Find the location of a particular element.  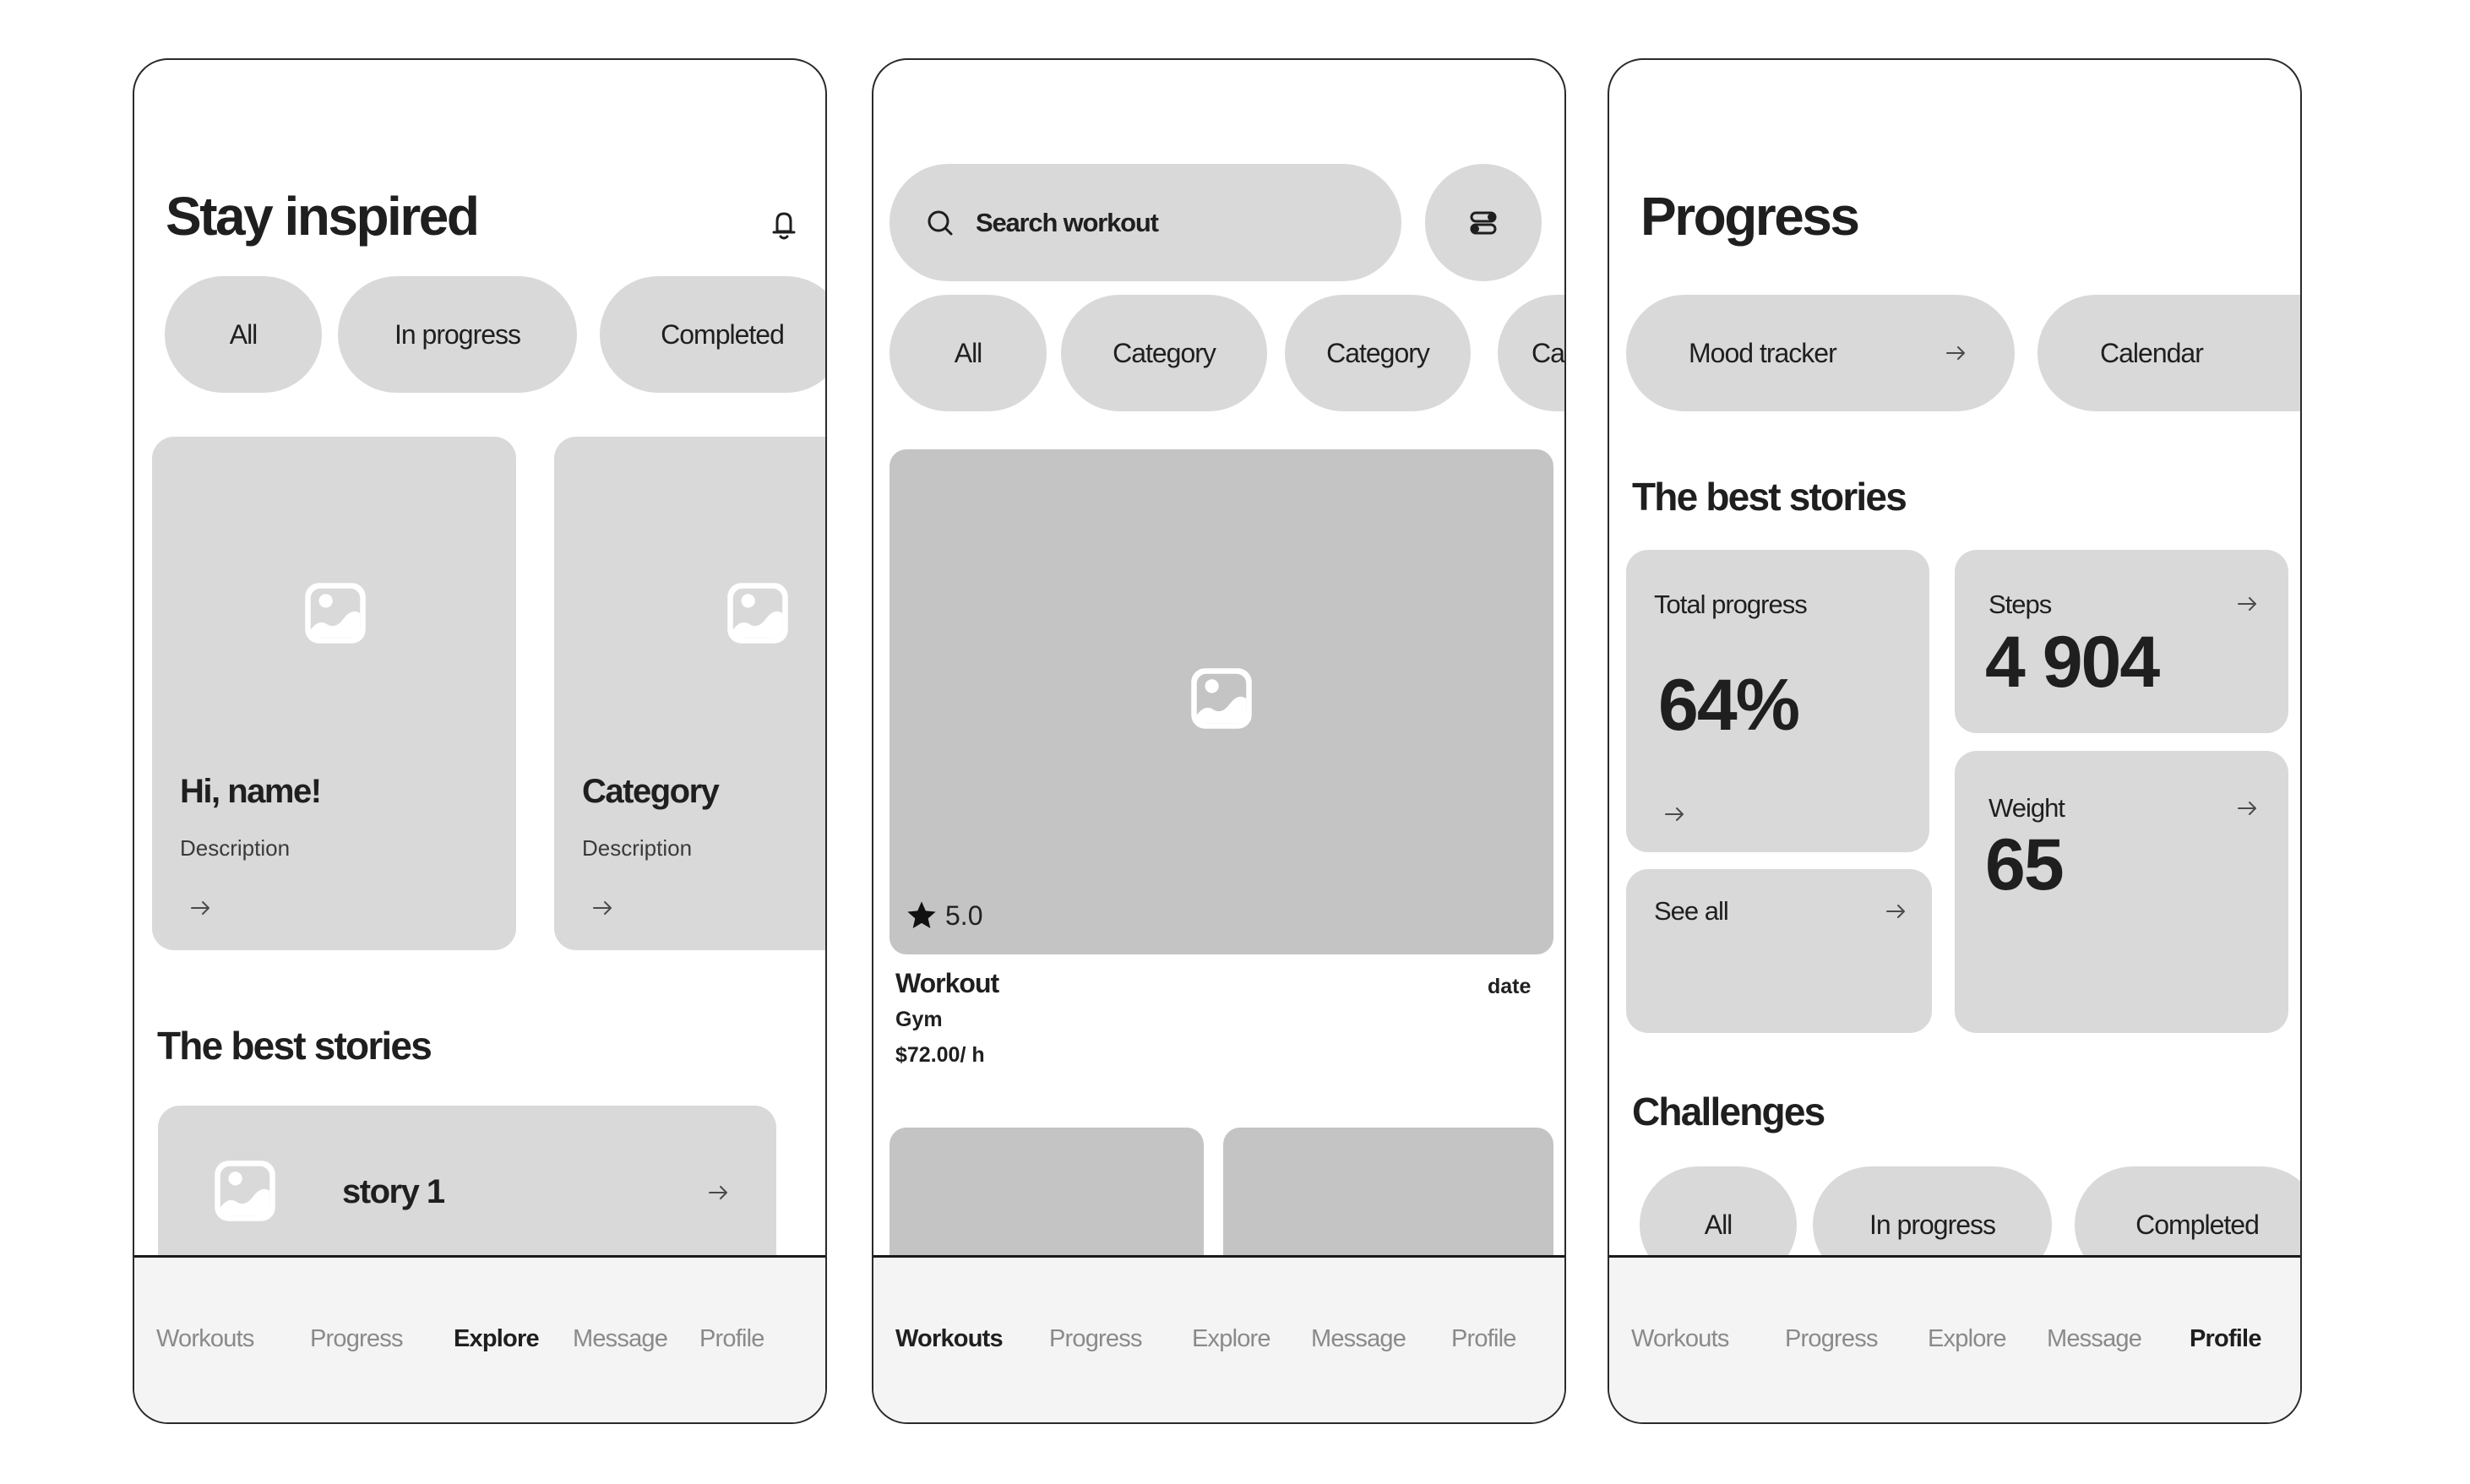

bell-icon is located at coordinates (784, 225).